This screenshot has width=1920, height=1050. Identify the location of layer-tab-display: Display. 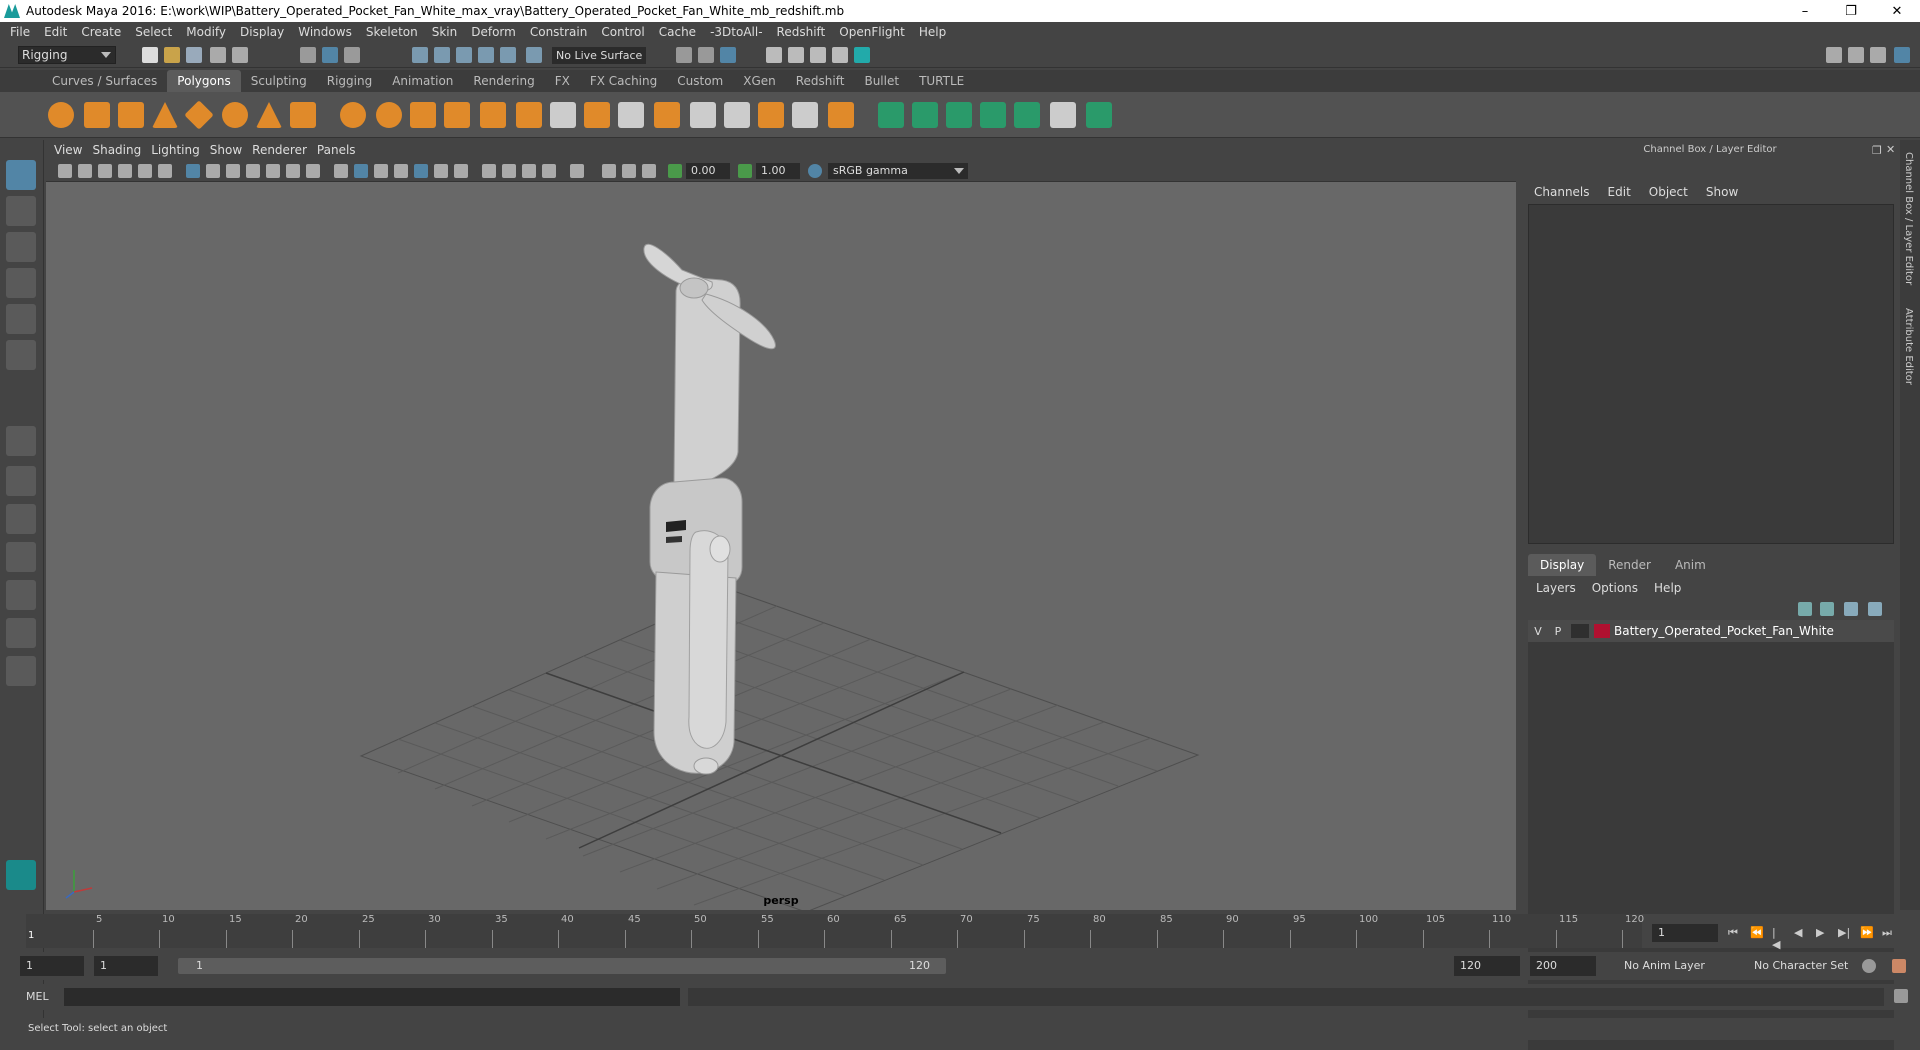
(1562, 565).